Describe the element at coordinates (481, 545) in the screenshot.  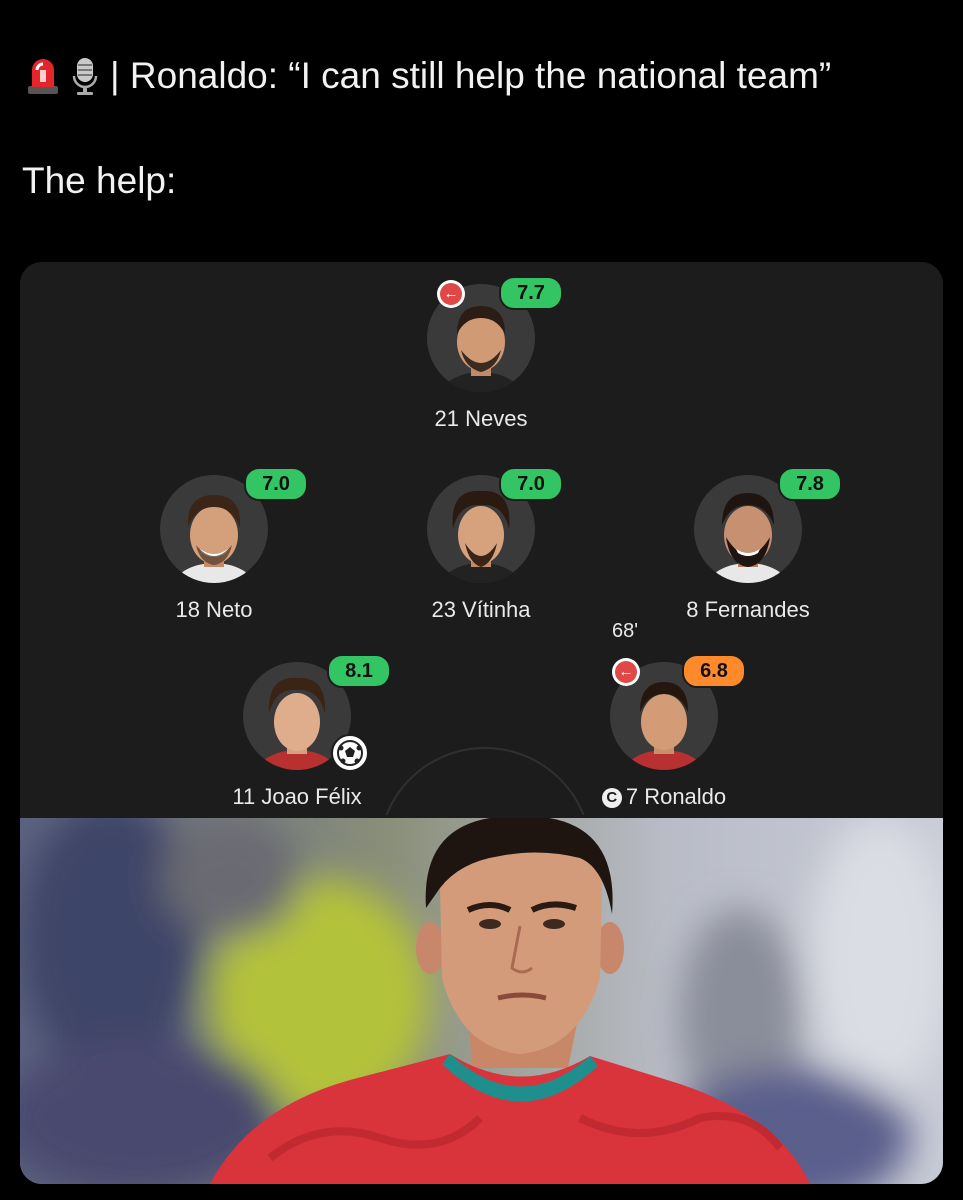
I see `player-vitinha: 7.0 23 Vítinha` at that location.